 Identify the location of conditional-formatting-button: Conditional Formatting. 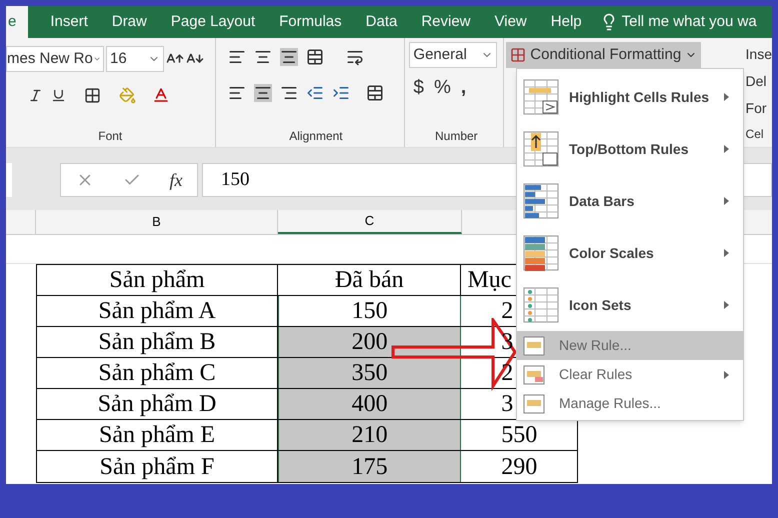
(604, 55).